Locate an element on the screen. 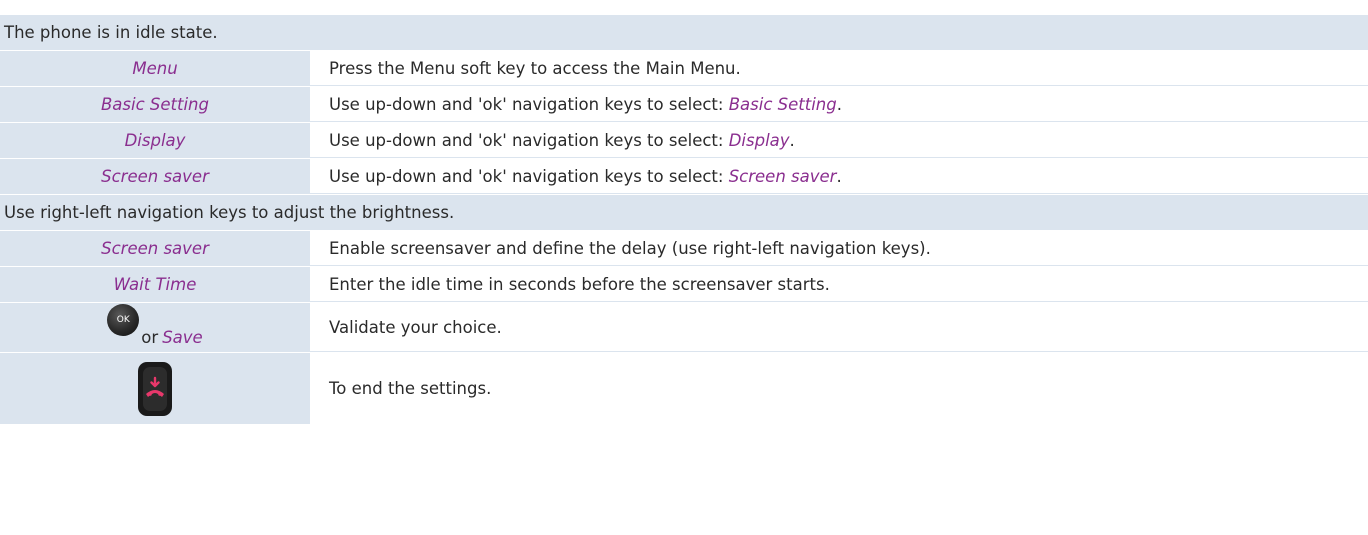 The image size is (1368, 535). end-call-key-icon is located at coordinates (155, 388).